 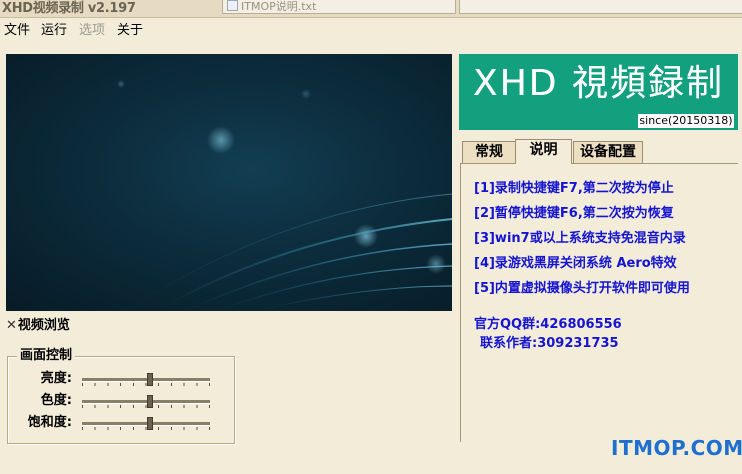 What do you see at coordinates (543, 151) in the screenshot?
I see `tab-instructions: 说明` at bounding box center [543, 151].